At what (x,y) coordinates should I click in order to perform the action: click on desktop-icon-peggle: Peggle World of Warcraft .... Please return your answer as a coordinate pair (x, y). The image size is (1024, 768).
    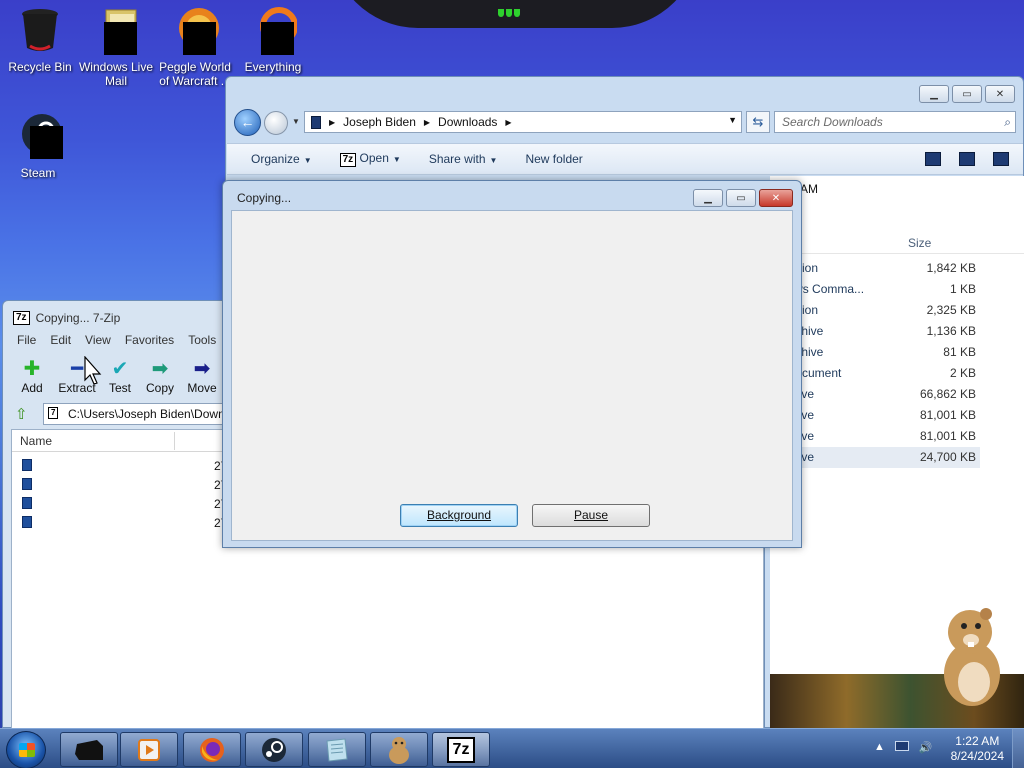
    Looking at the image, I should click on (195, 47).